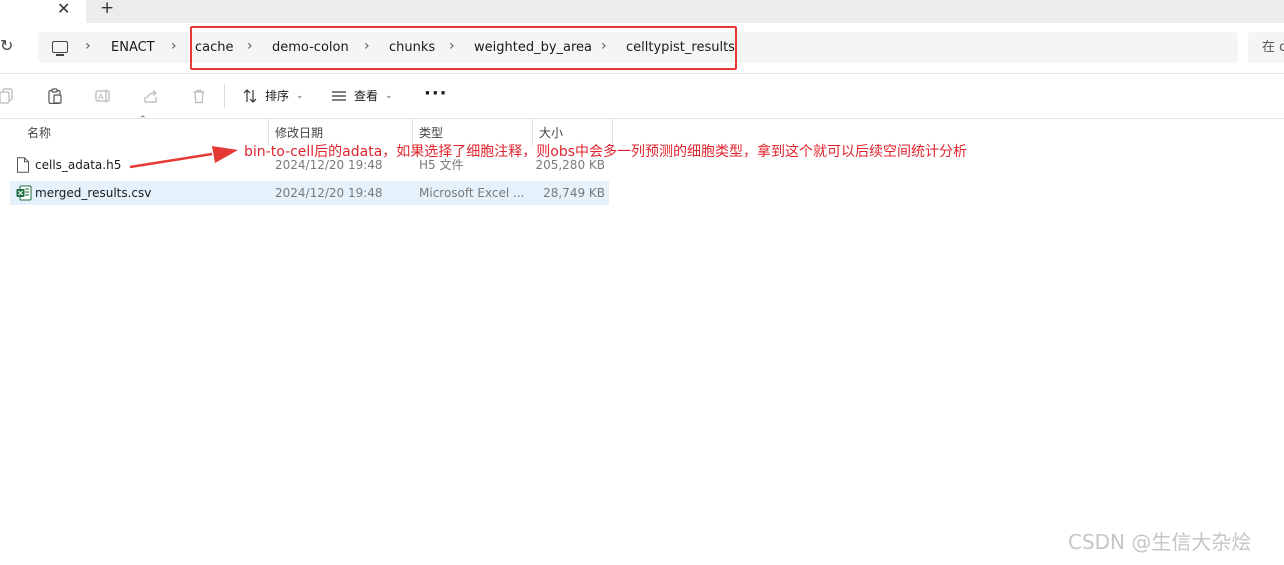 This screenshot has width=1284, height=565. What do you see at coordinates (1160, 542) in the screenshot?
I see `watermark: CSDN @生信大杂烩` at bounding box center [1160, 542].